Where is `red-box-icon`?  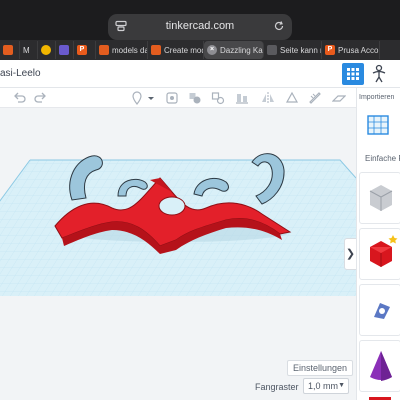 red-box-icon is located at coordinates (384, 251).